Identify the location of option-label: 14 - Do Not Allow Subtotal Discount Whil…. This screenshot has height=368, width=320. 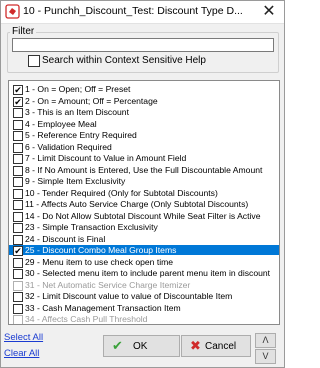
(143, 215).